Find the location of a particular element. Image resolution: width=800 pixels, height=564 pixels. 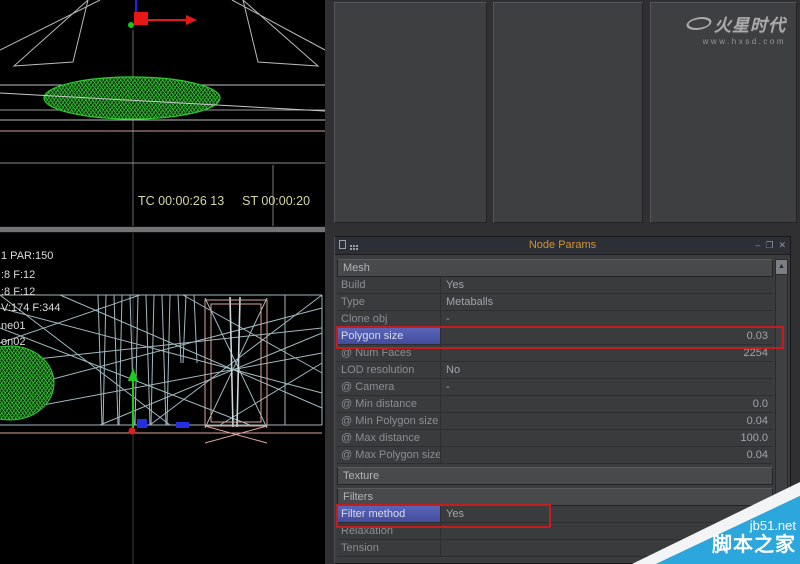

hxsd-logo-text: 火星时代 is located at coordinates (750, 25).